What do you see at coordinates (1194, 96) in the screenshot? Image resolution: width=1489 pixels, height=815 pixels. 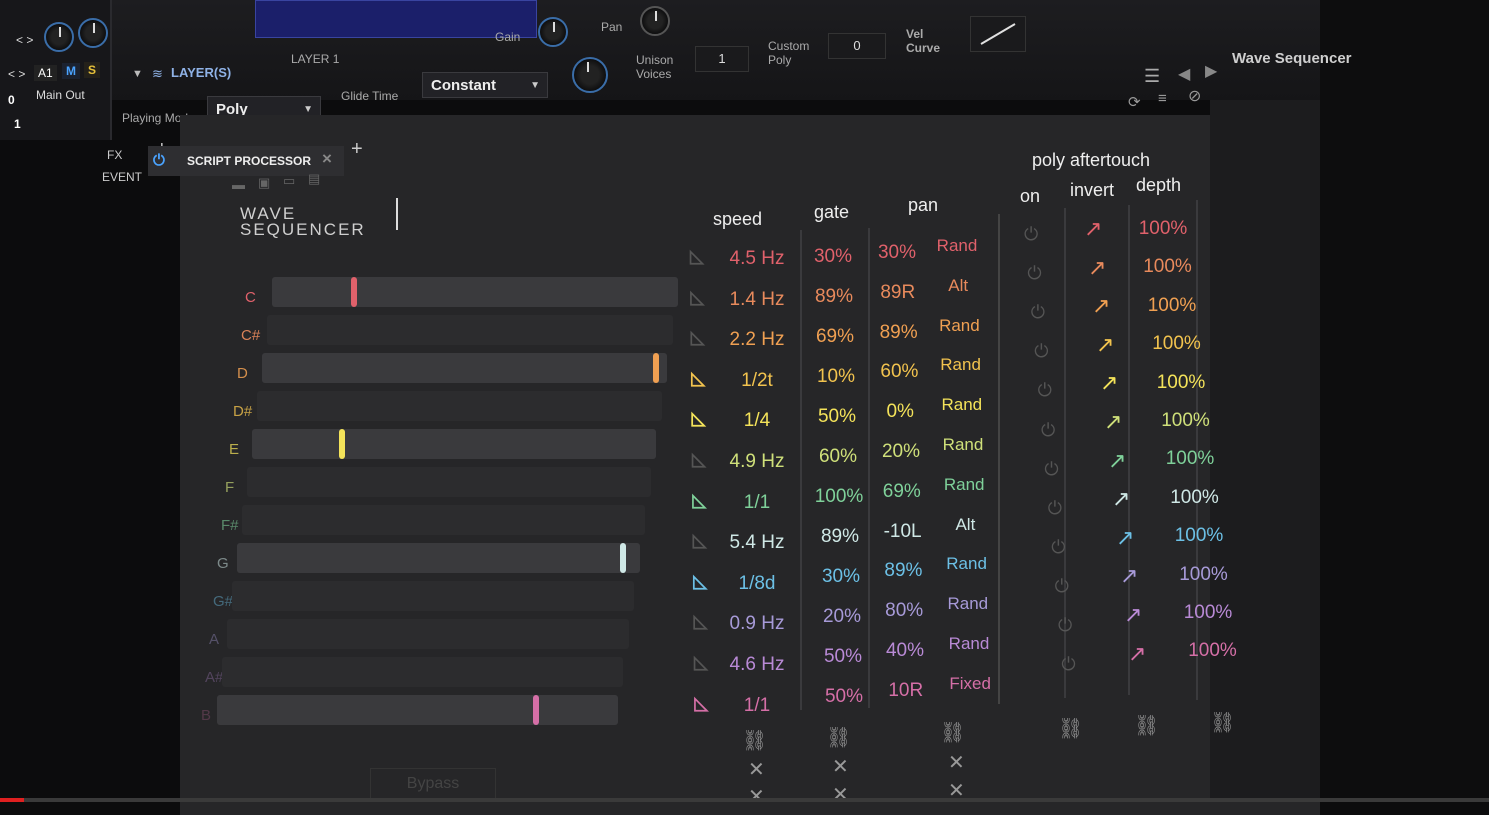 I see `bypass-circle-icon: ⊘` at bounding box center [1194, 96].